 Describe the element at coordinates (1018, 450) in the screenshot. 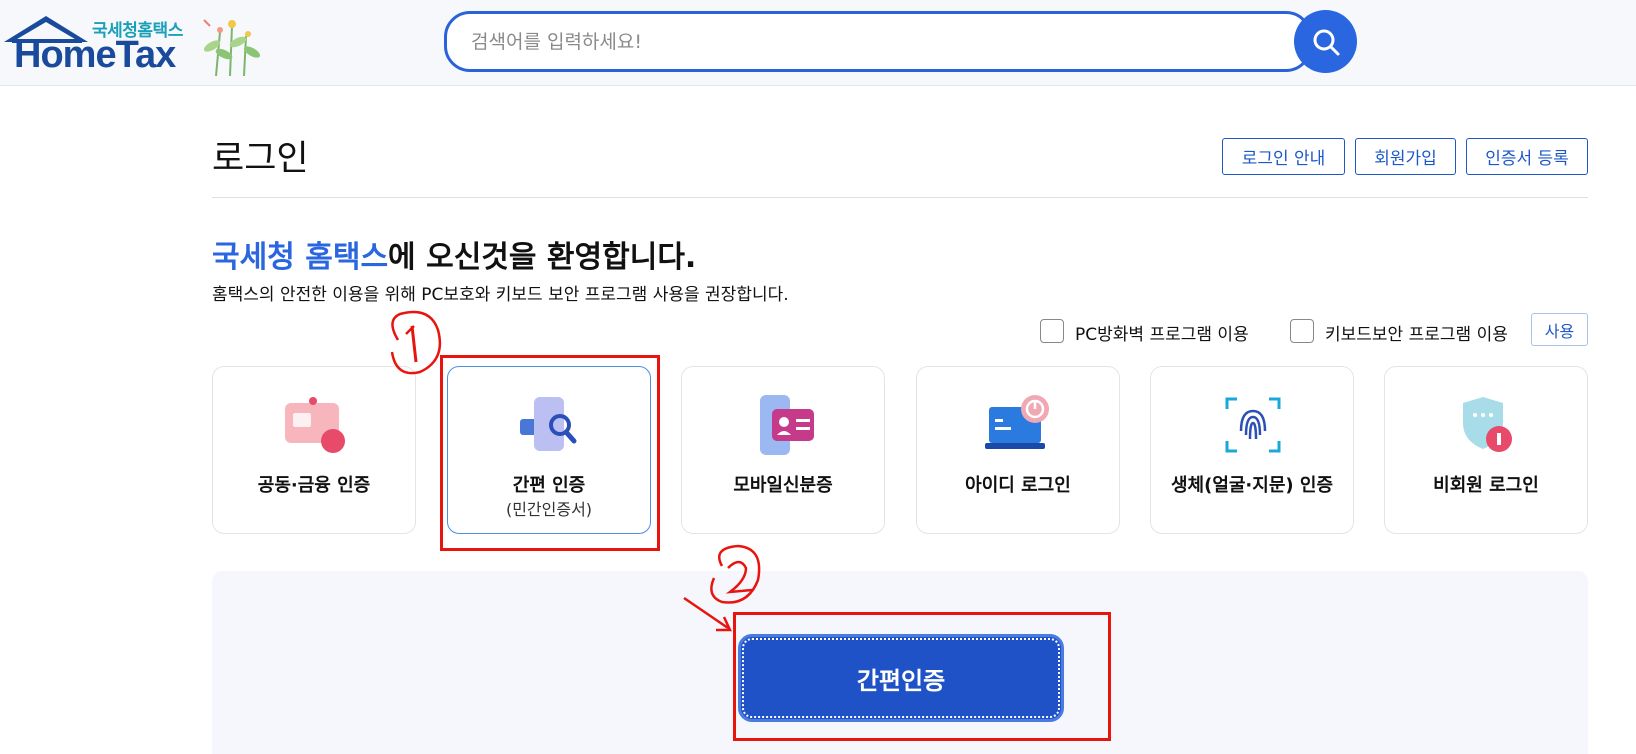

I see `card-id-login: 아이디 로그인` at that location.